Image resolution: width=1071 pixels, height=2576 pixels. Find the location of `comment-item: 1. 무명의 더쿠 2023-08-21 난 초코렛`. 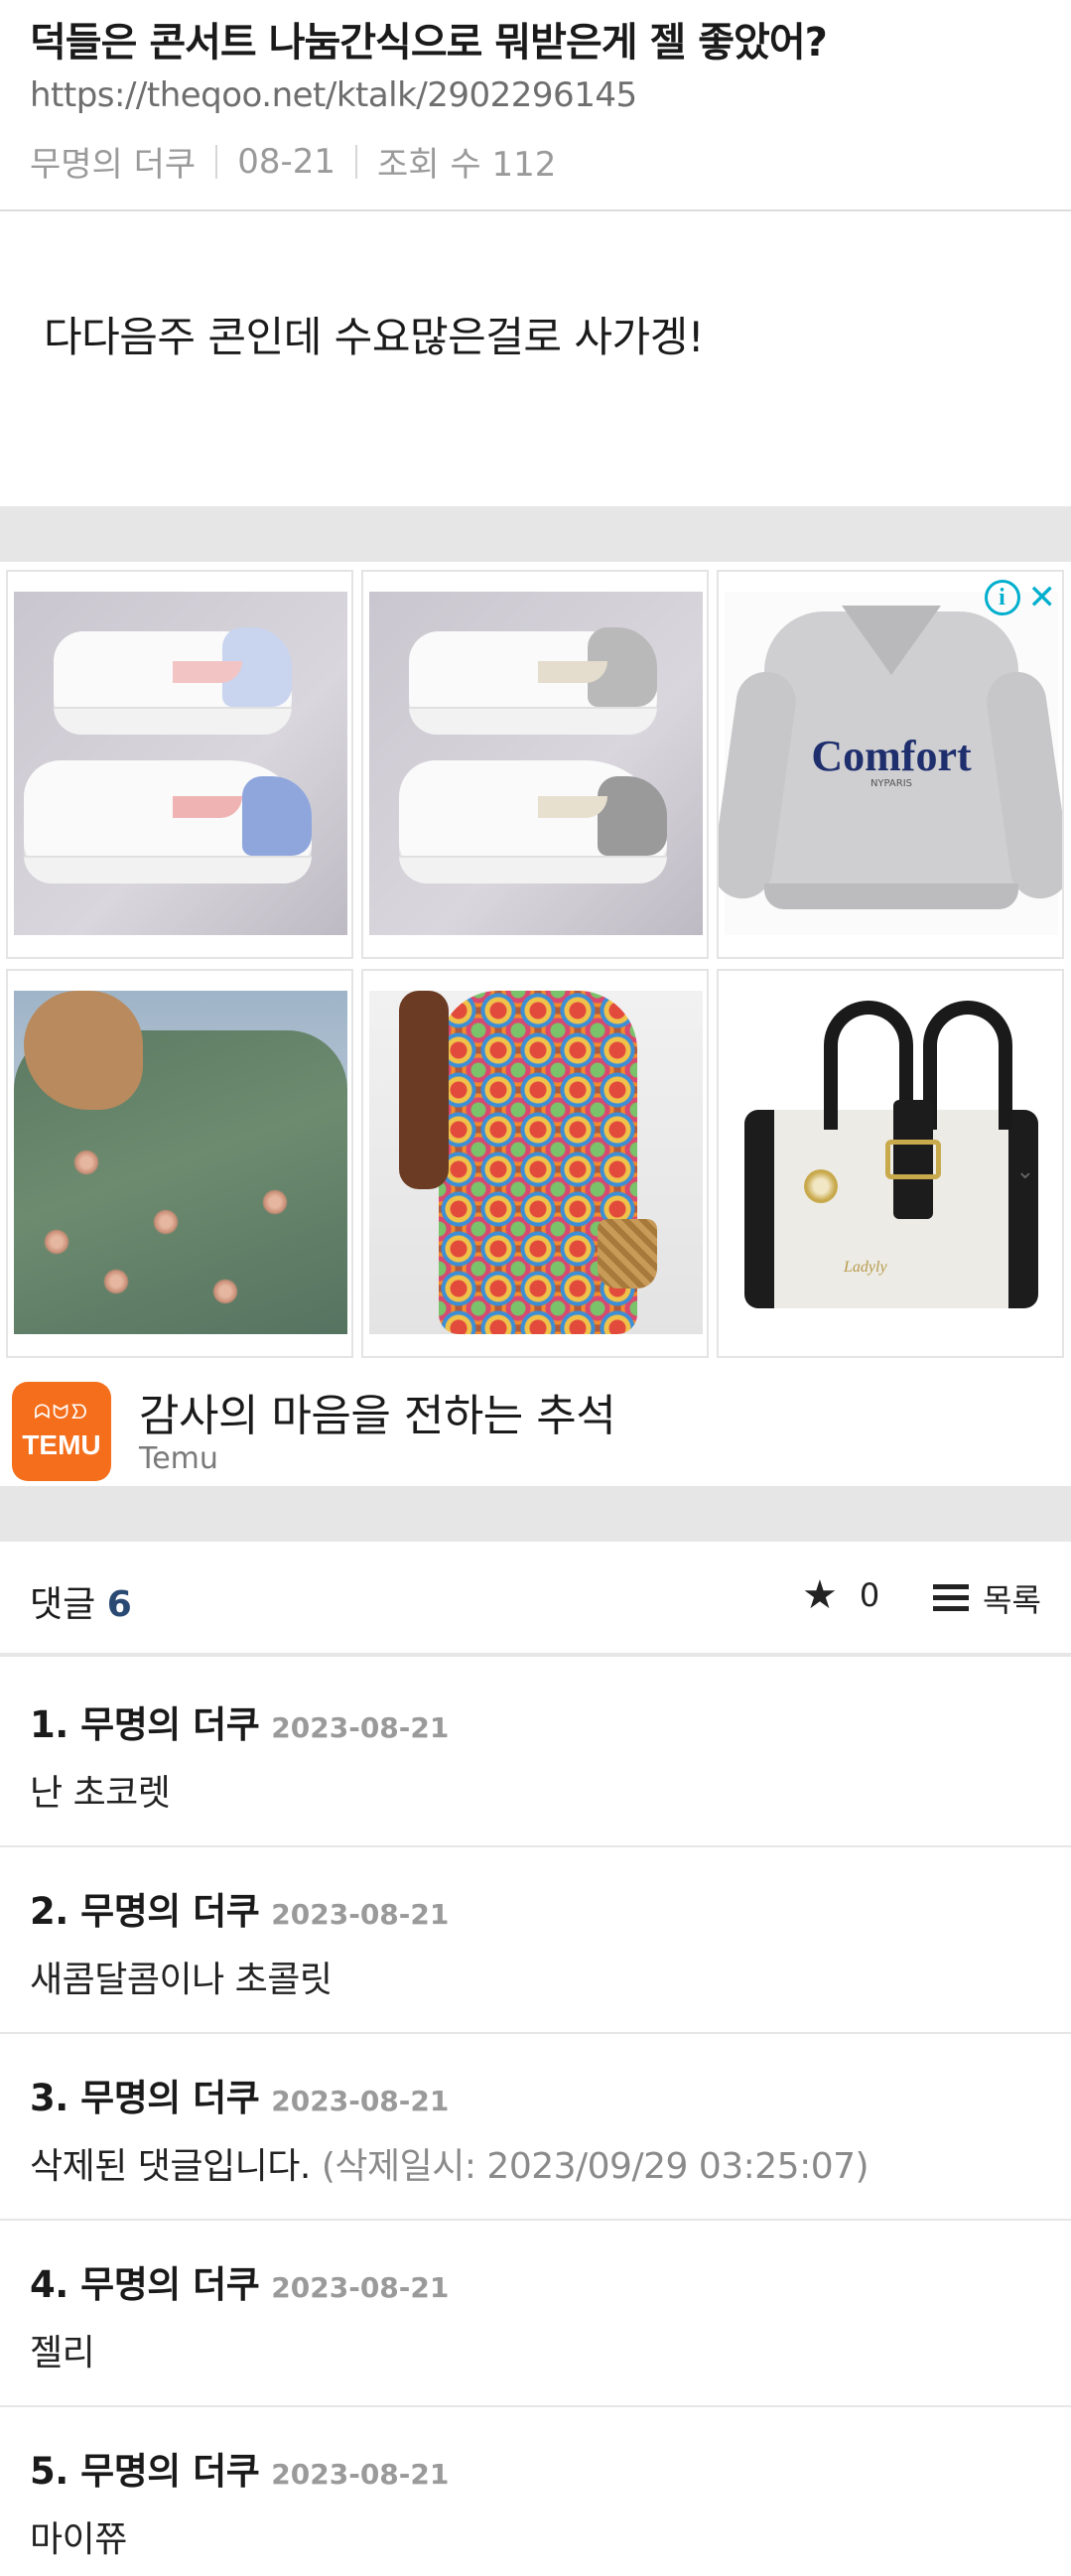

comment-item: 1. 무명의 더쿠 2023-08-21 난 초코렛 is located at coordinates (535, 1754).